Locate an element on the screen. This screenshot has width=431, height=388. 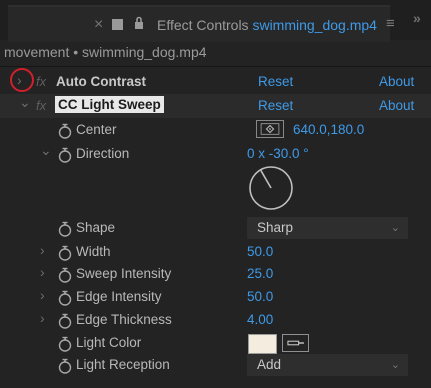
lock-icon is located at coordinates (139, 23).